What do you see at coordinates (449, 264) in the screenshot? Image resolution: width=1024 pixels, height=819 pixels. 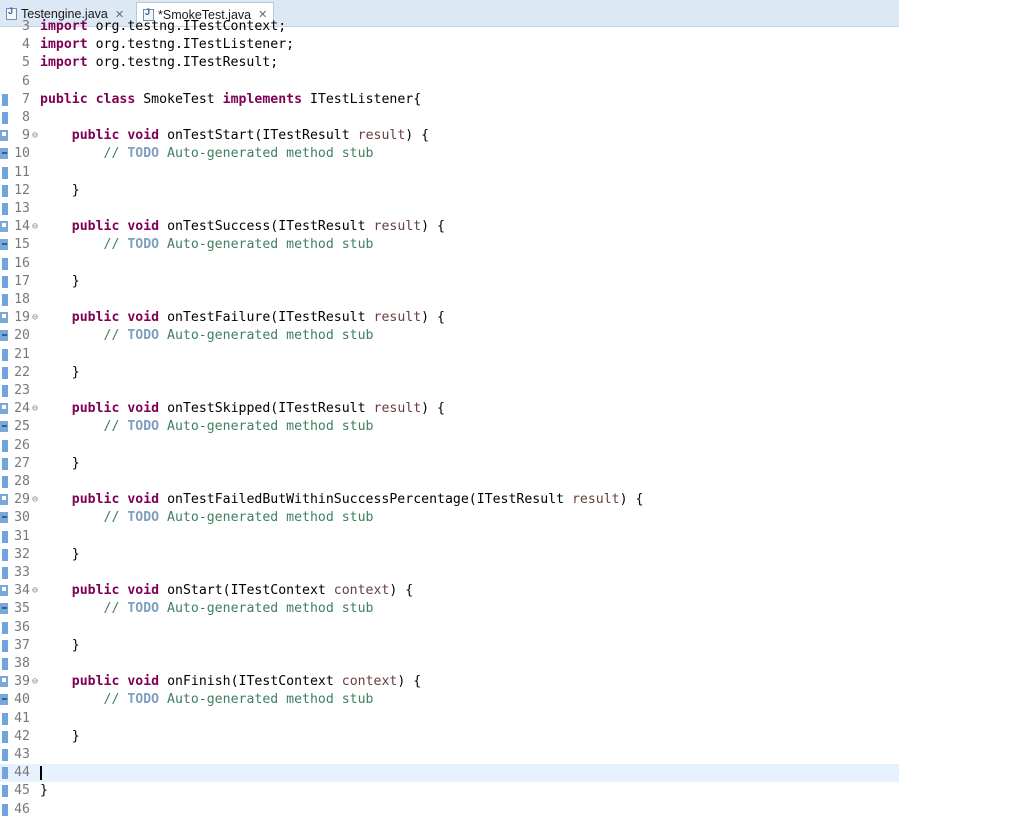 I see `code-line: 16` at bounding box center [449, 264].